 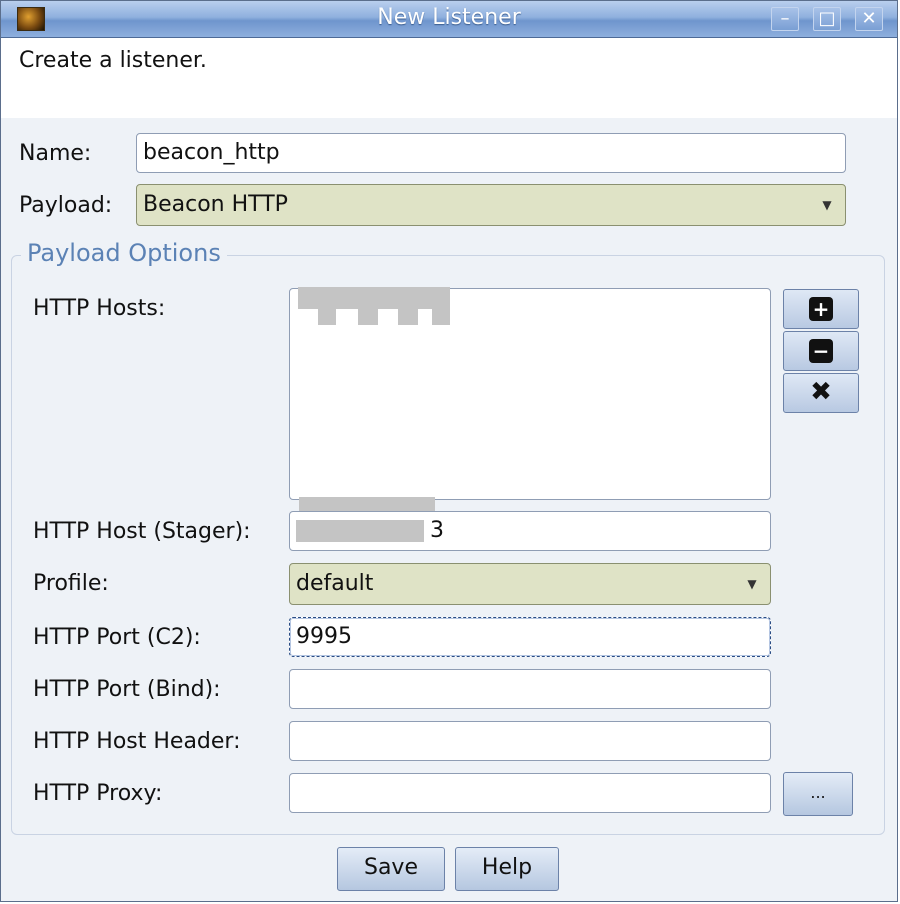 What do you see at coordinates (491, 205) in the screenshot?
I see `payload-select: Beacon HTTP ▼` at bounding box center [491, 205].